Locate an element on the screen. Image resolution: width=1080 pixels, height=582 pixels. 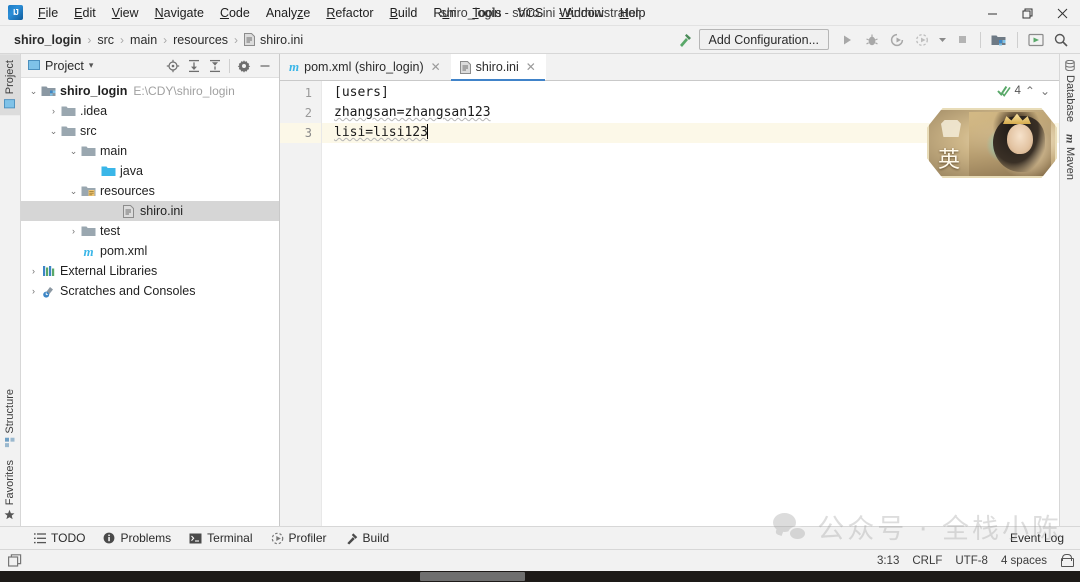
indent-setting: 4 spaces is located at coordinates (1024, 561).